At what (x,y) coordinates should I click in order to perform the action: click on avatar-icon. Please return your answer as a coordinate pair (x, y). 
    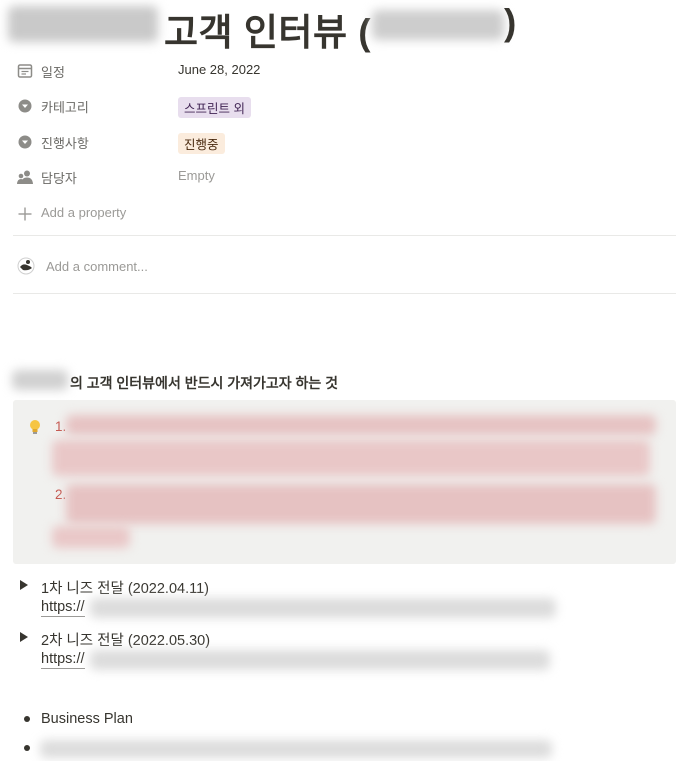
    Looking at the image, I should click on (26, 266).